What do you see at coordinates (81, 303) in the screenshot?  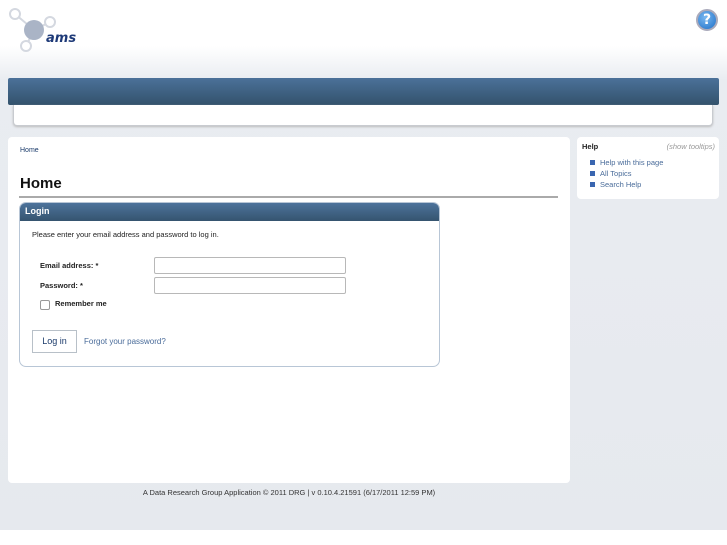 I see `remember-me-label: Remember me` at bounding box center [81, 303].